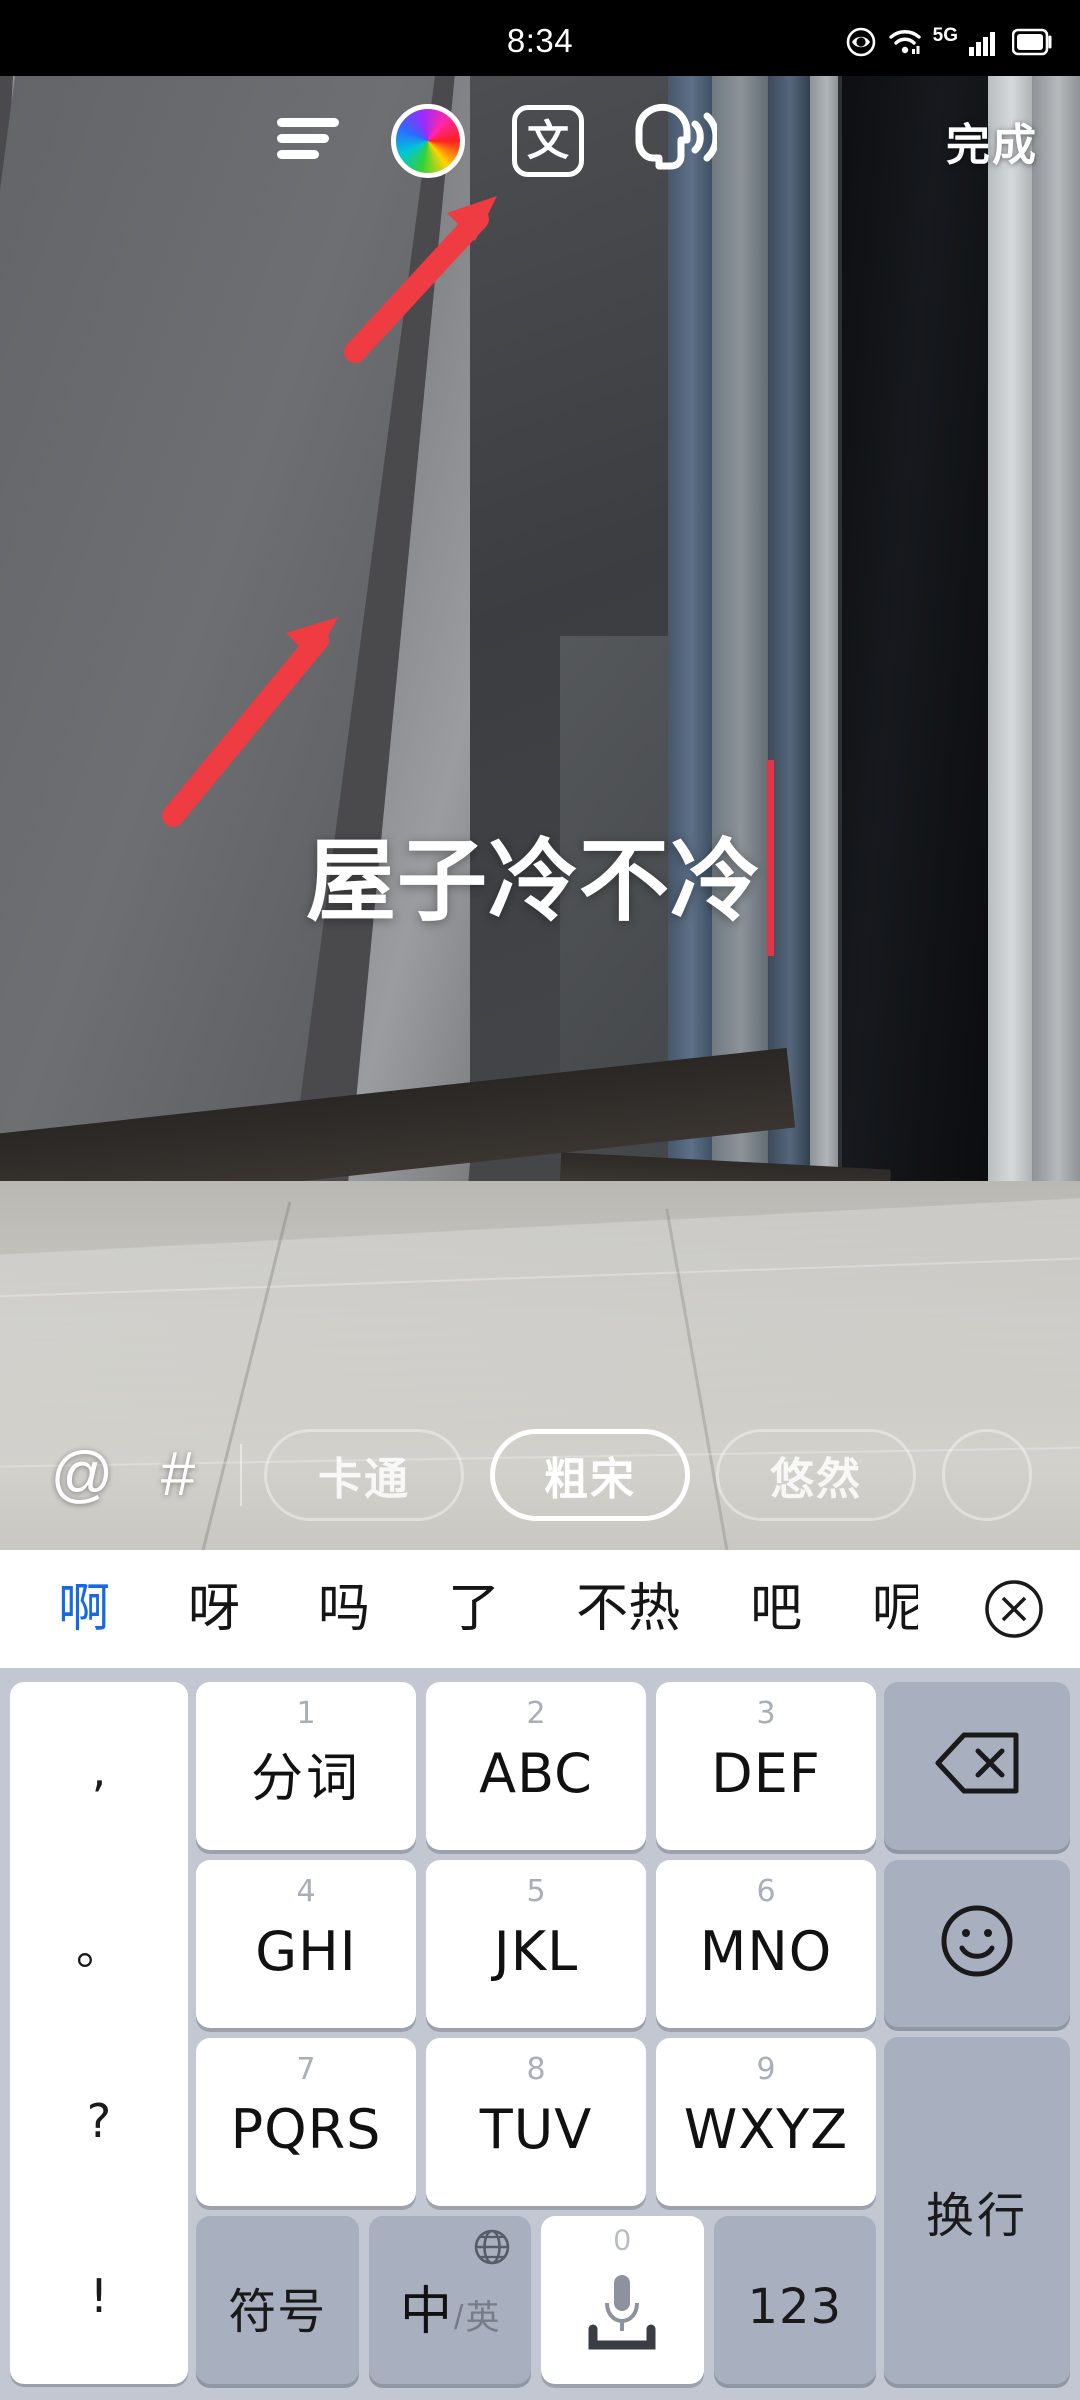 Image resolution: width=1080 pixels, height=2400 pixels. I want to click on key-number: 5, so click(536, 1891).